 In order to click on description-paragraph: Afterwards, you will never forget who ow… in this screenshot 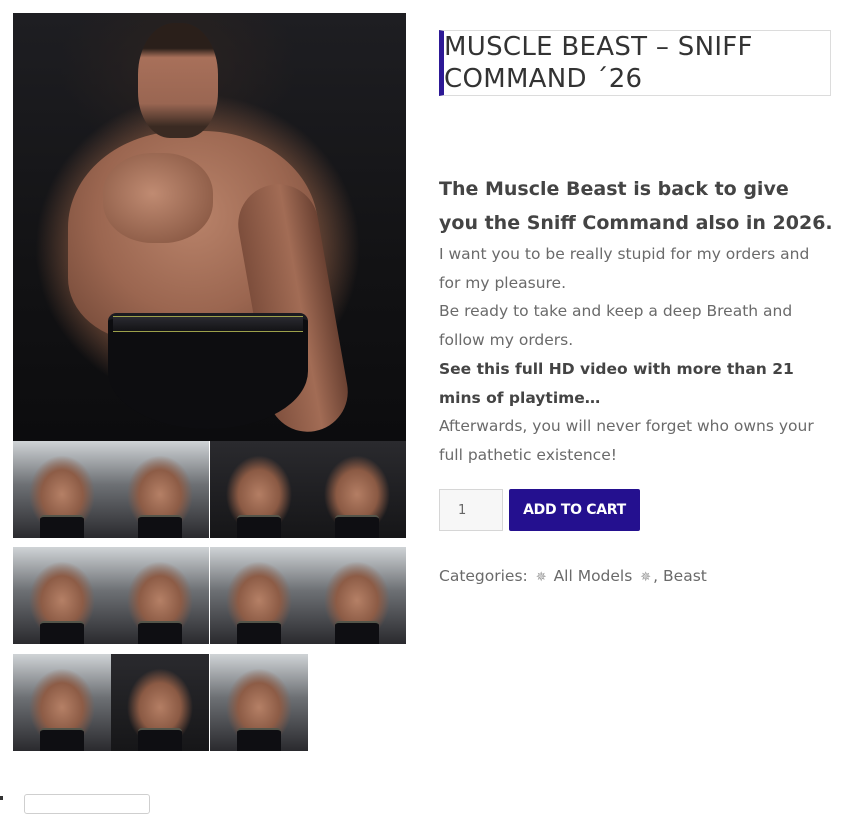, I will do `click(626, 440)`.